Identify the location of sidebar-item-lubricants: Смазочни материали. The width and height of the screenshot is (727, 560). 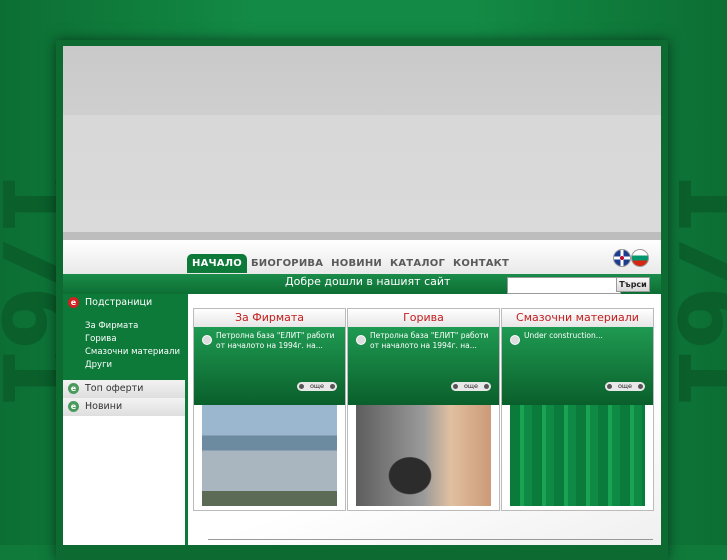
(132, 352).